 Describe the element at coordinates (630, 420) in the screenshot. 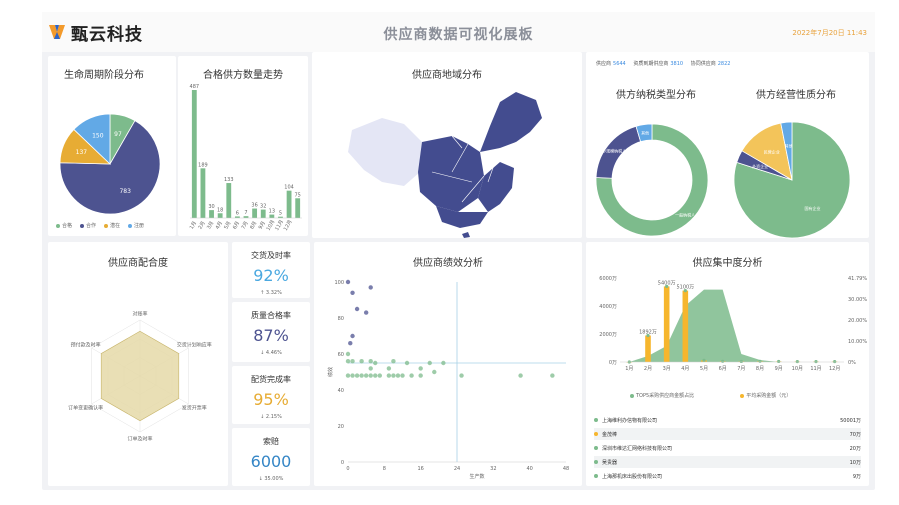

I see `rank-name: 上海维利办信物有限公司` at that location.